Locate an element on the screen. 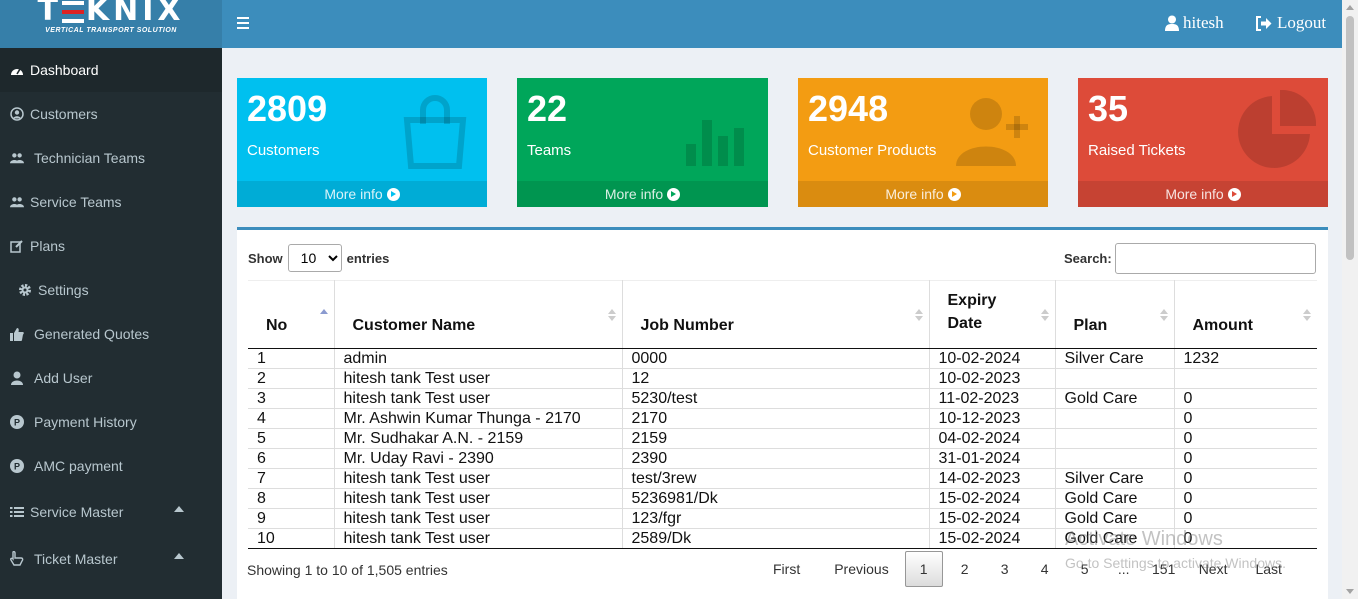 Image resolution: width=1358 pixels, height=599 pixels. stat-box-customer-products: 2948 Customer Products More info is located at coordinates (923, 142).